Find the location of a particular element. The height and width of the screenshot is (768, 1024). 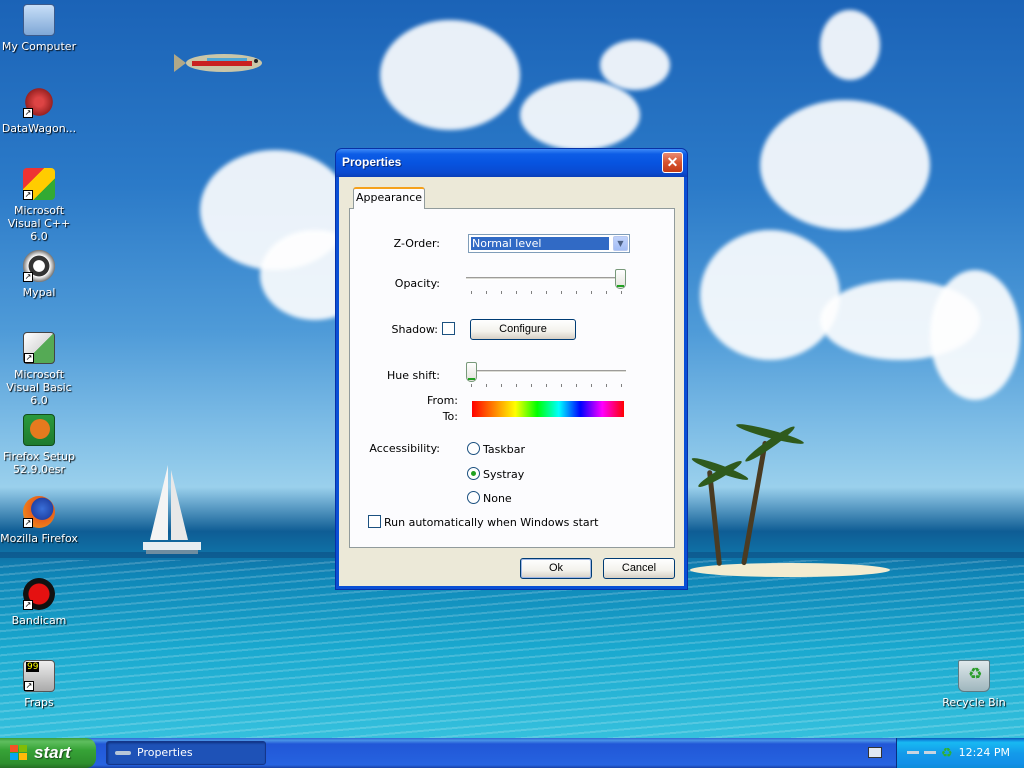

desktop-icon-visual-cpp: ↗ Microsoft Visual C++ 6.0 is located at coordinates (39, 205).